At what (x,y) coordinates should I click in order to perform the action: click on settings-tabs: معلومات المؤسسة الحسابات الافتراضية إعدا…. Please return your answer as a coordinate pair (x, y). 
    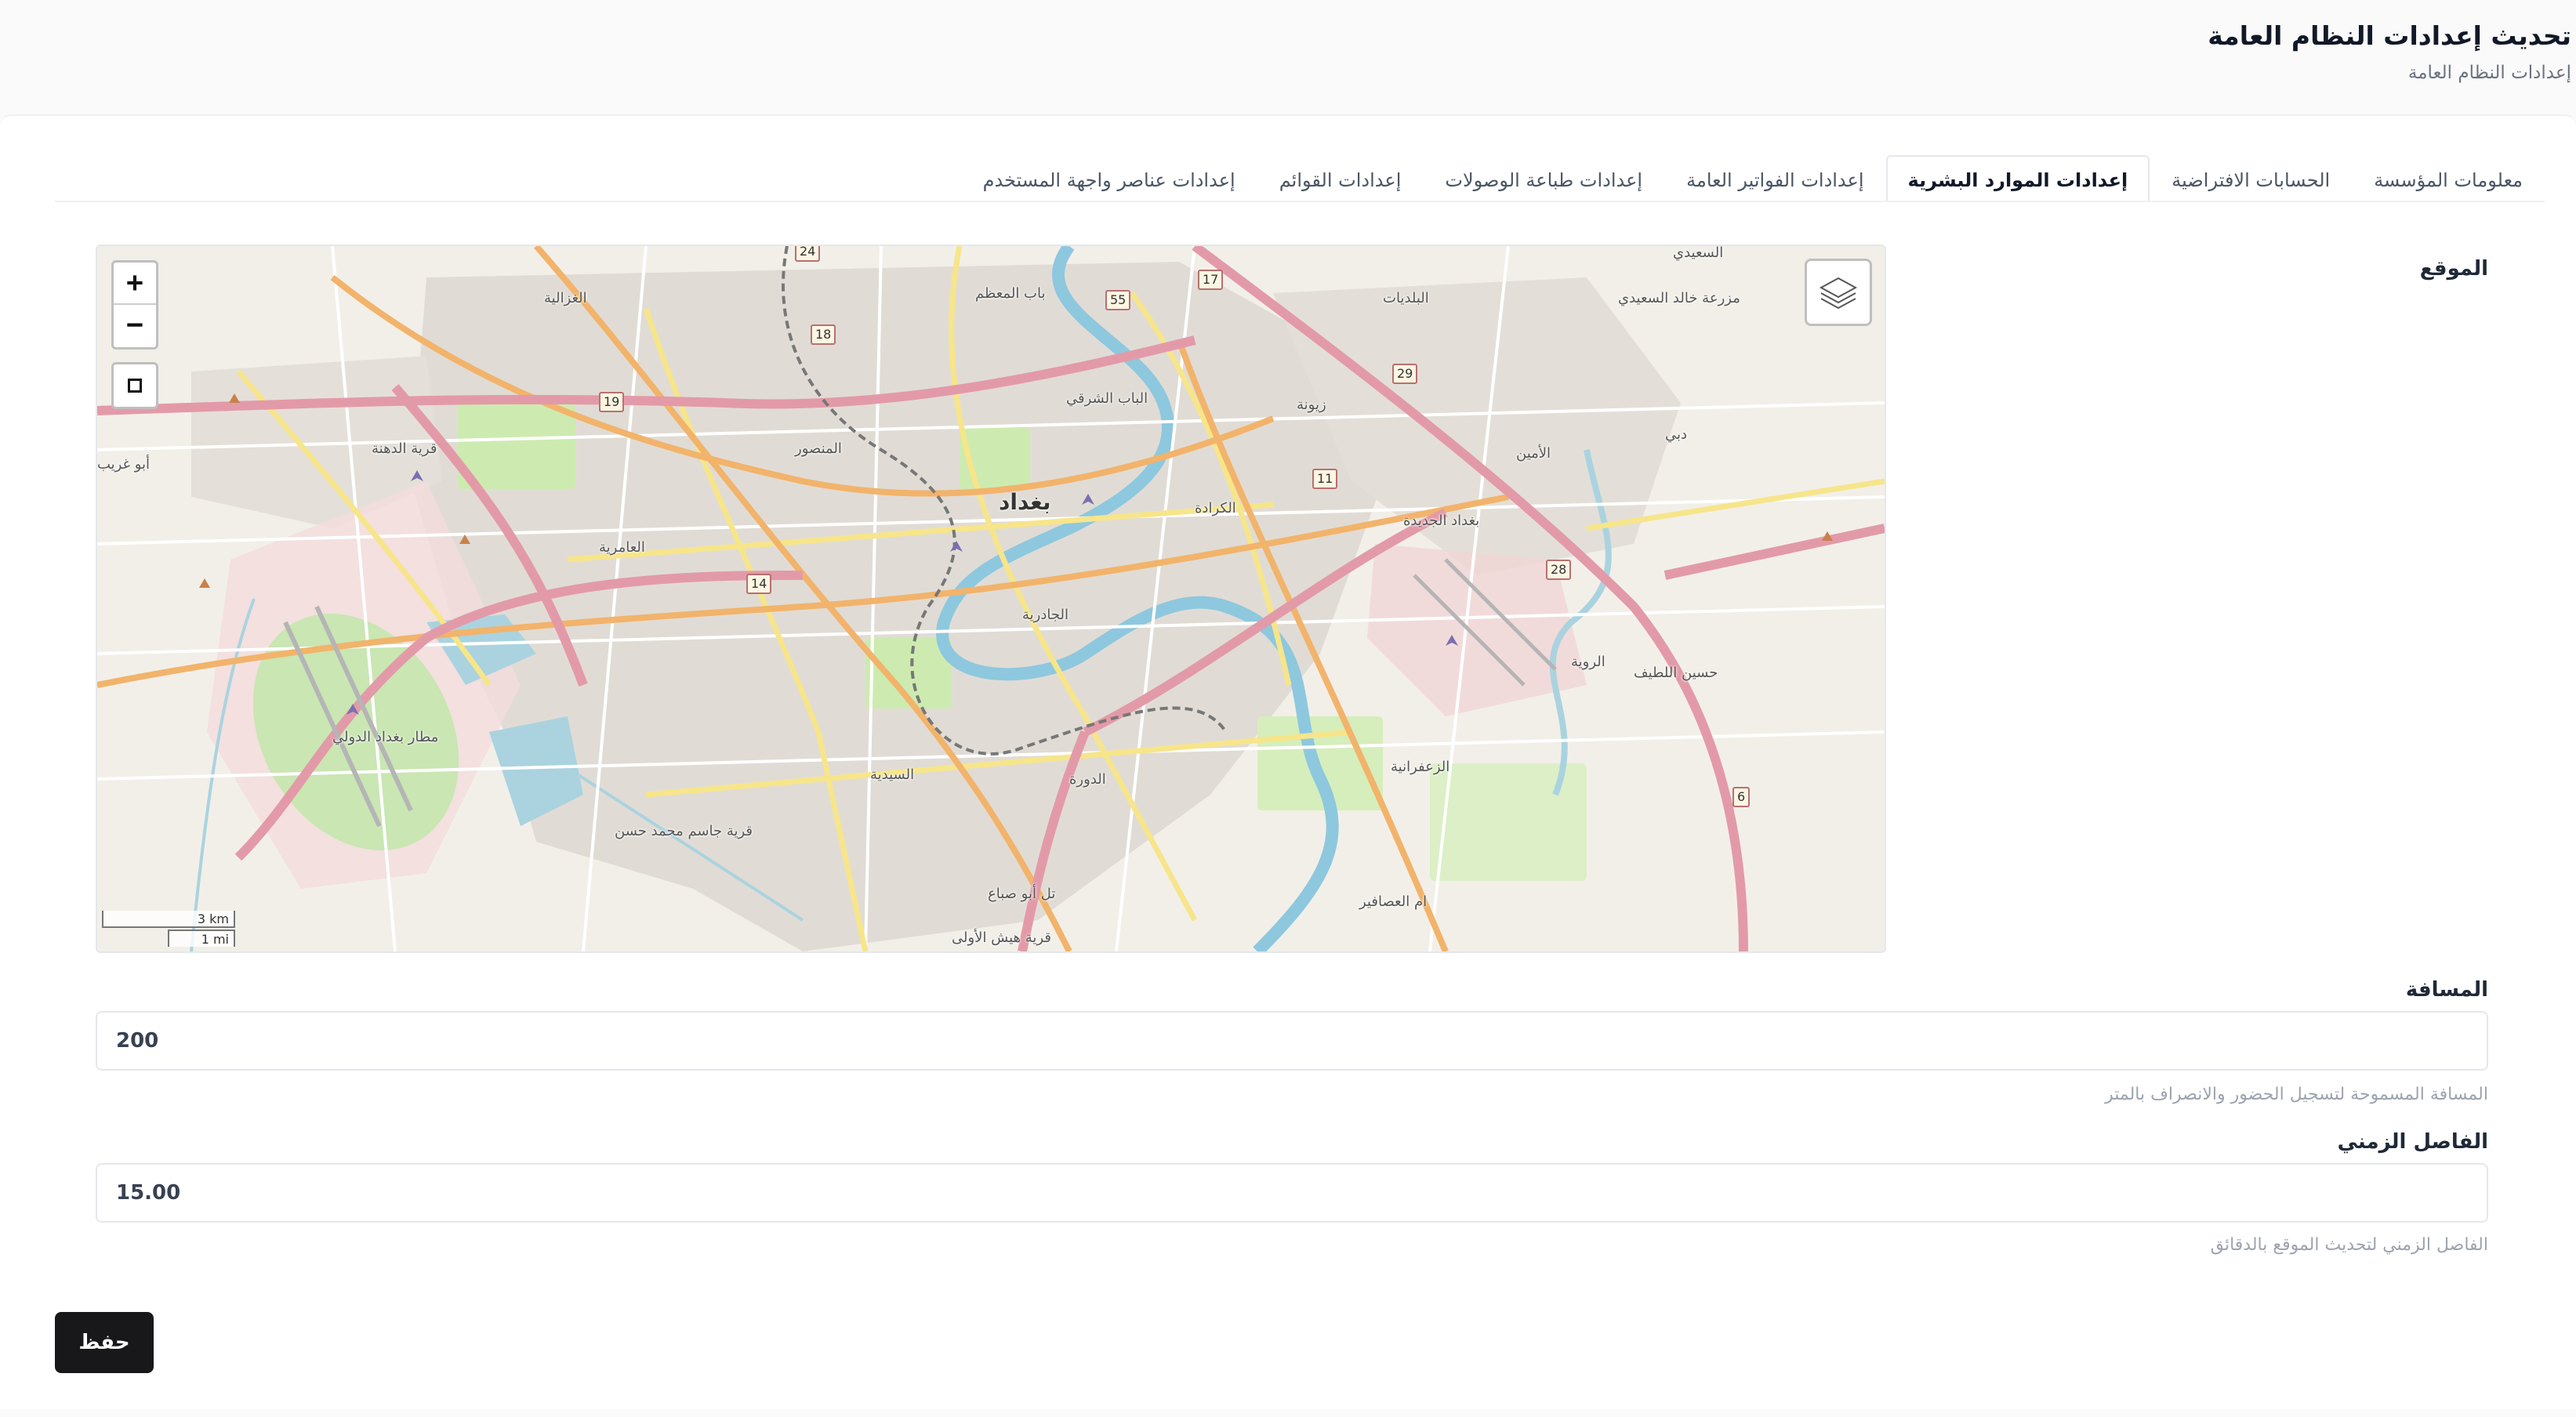
    Looking at the image, I should click on (1753, 179).